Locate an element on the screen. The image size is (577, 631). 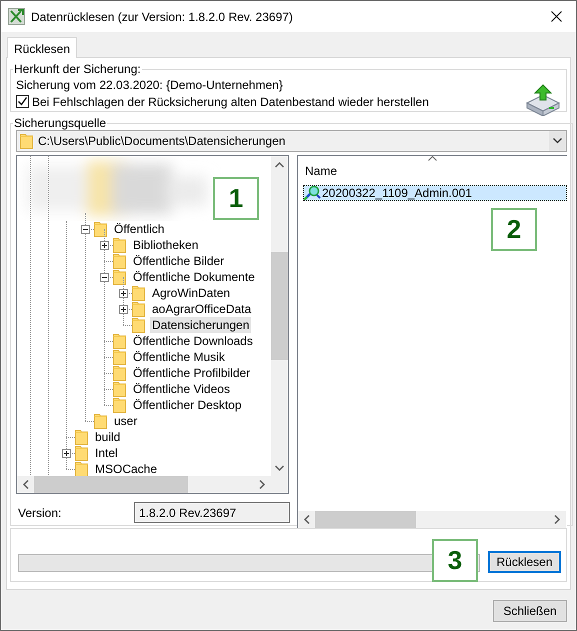
scroll-up-icon is located at coordinates (279, 165).